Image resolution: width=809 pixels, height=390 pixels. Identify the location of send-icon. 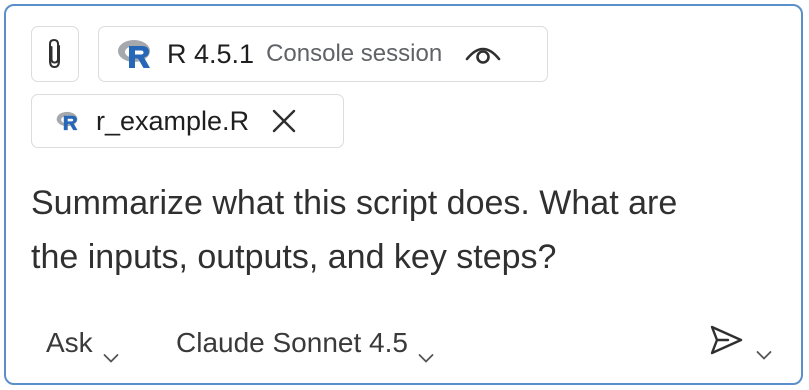
(726, 340).